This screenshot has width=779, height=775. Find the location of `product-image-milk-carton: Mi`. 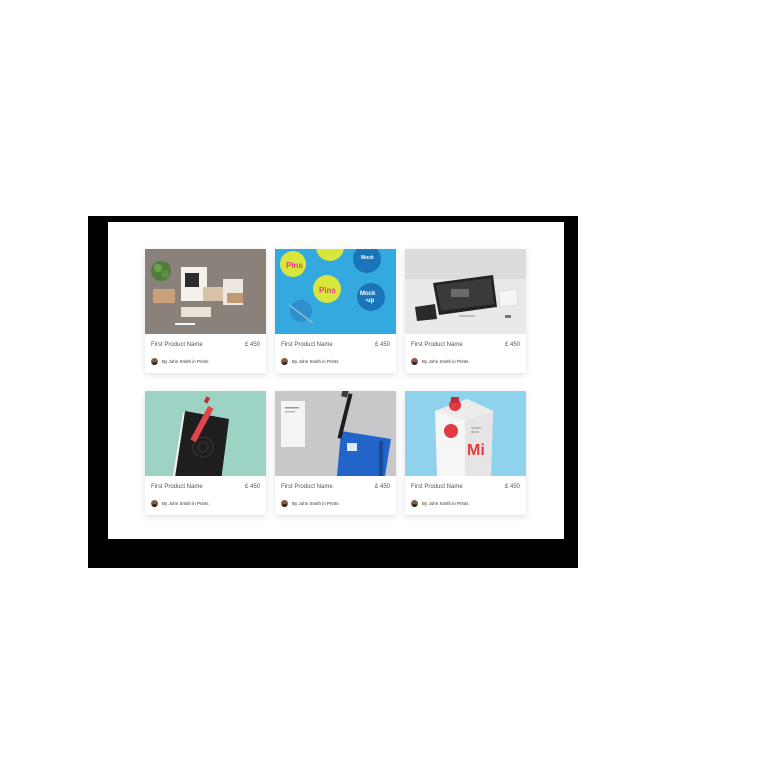

product-image-milk-carton: Mi is located at coordinates (465, 433).